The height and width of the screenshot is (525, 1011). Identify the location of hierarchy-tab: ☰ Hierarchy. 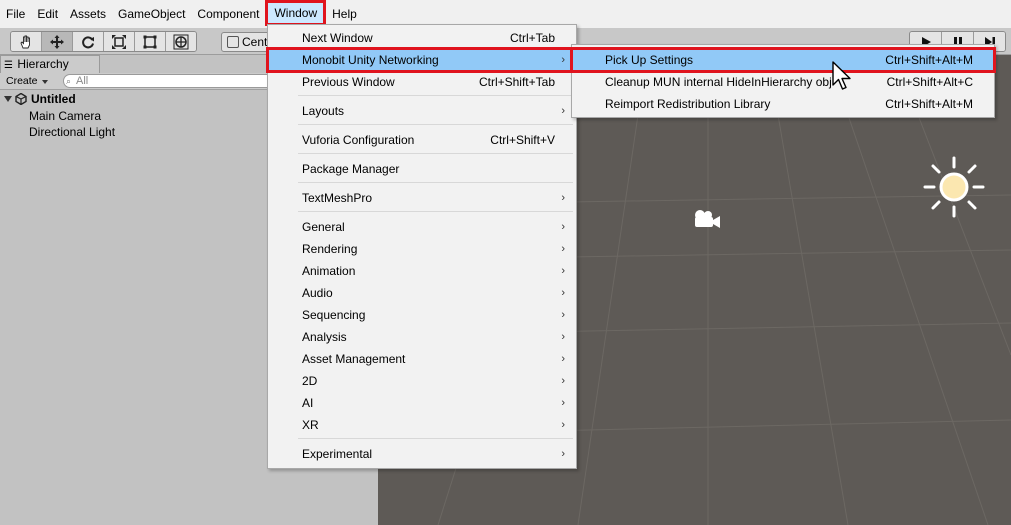
(50, 64).